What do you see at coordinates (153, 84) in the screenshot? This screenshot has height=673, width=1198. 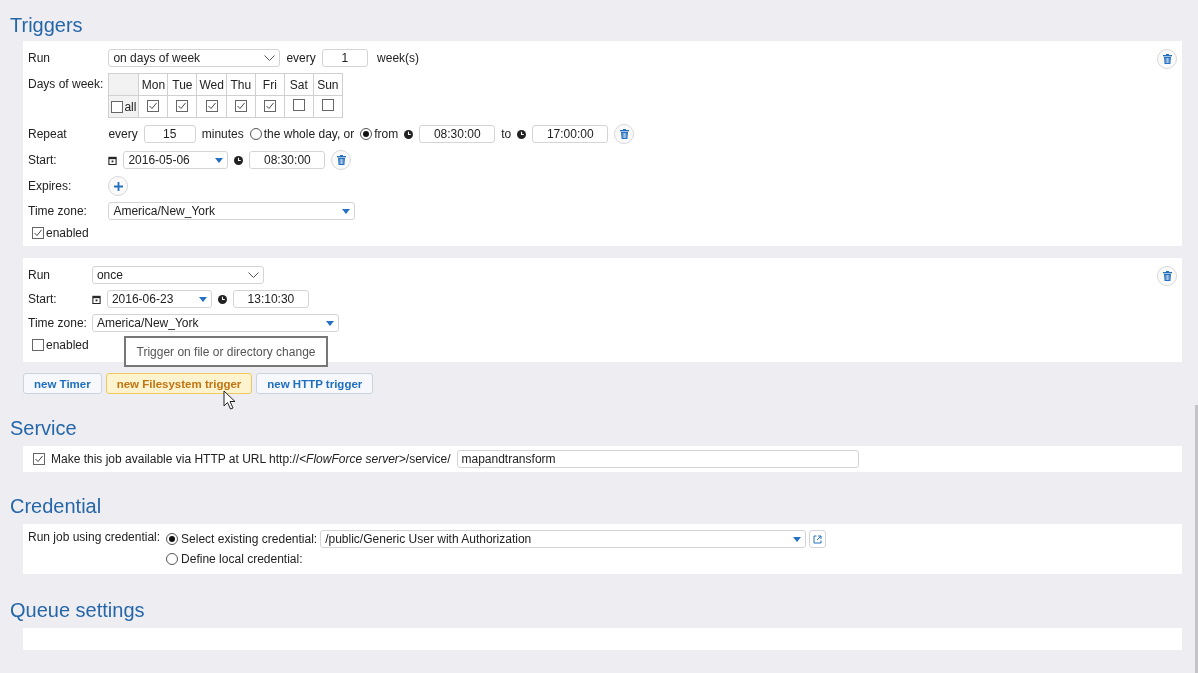 I see `day-label: Mon` at bounding box center [153, 84].